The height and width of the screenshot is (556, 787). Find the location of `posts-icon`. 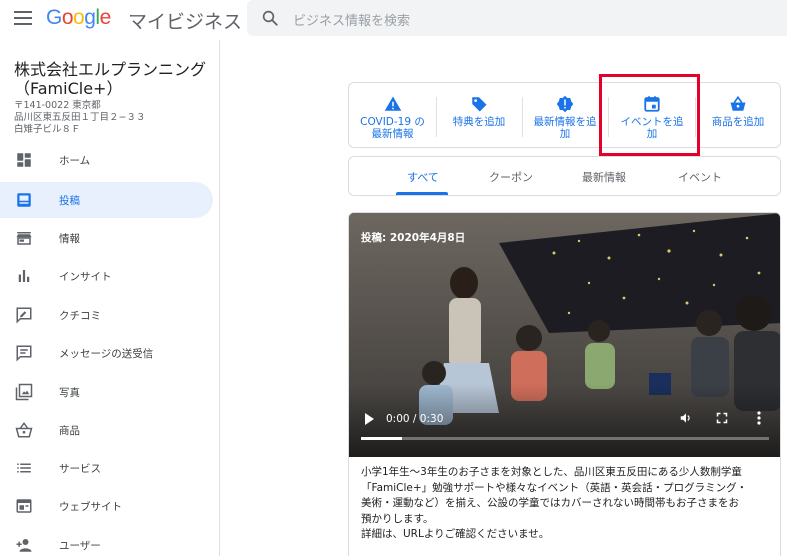

posts-icon is located at coordinates (24, 200).